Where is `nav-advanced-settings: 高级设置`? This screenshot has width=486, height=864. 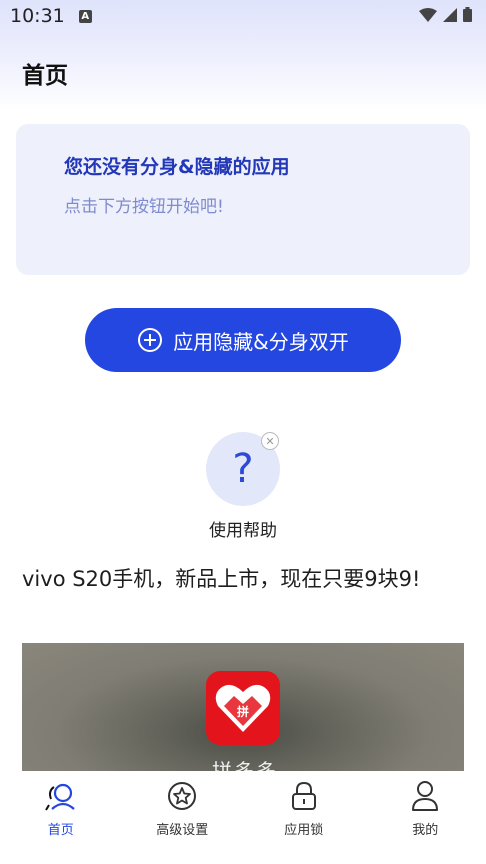 nav-advanced-settings: 高级设置 is located at coordinates (183, 817).